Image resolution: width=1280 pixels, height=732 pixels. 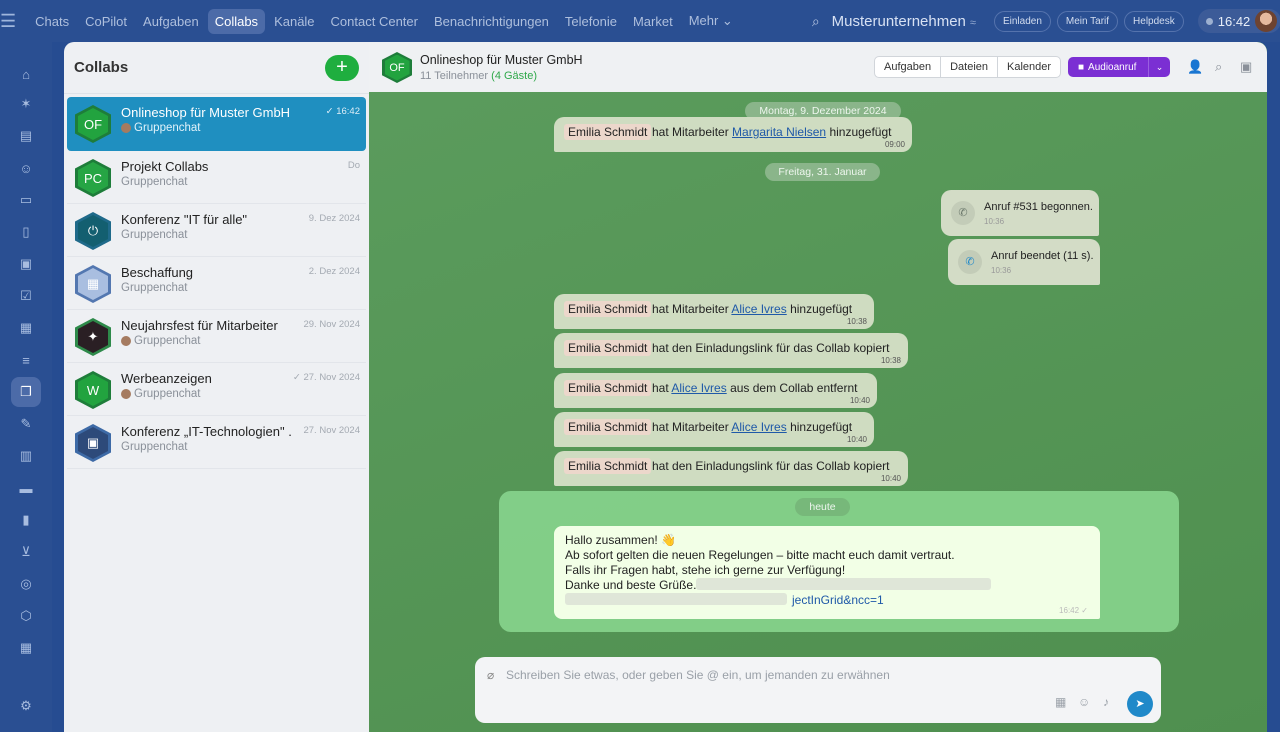 I want to click on chat-title: Onlineshop für Muster GmbH, so click(x=501, y=60).